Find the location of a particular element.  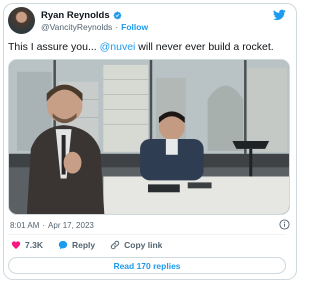

like-button: 7.3K is located at coordinates (27, 245).